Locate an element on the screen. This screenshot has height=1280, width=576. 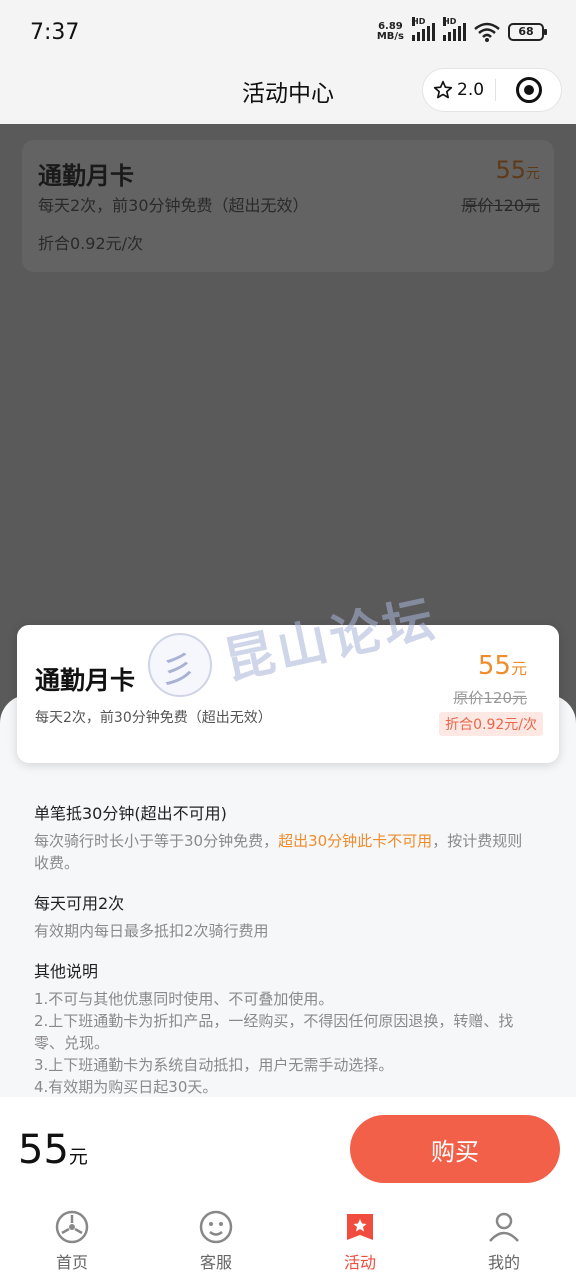
total-price: 55元 is located at coordinates (53, 1150).